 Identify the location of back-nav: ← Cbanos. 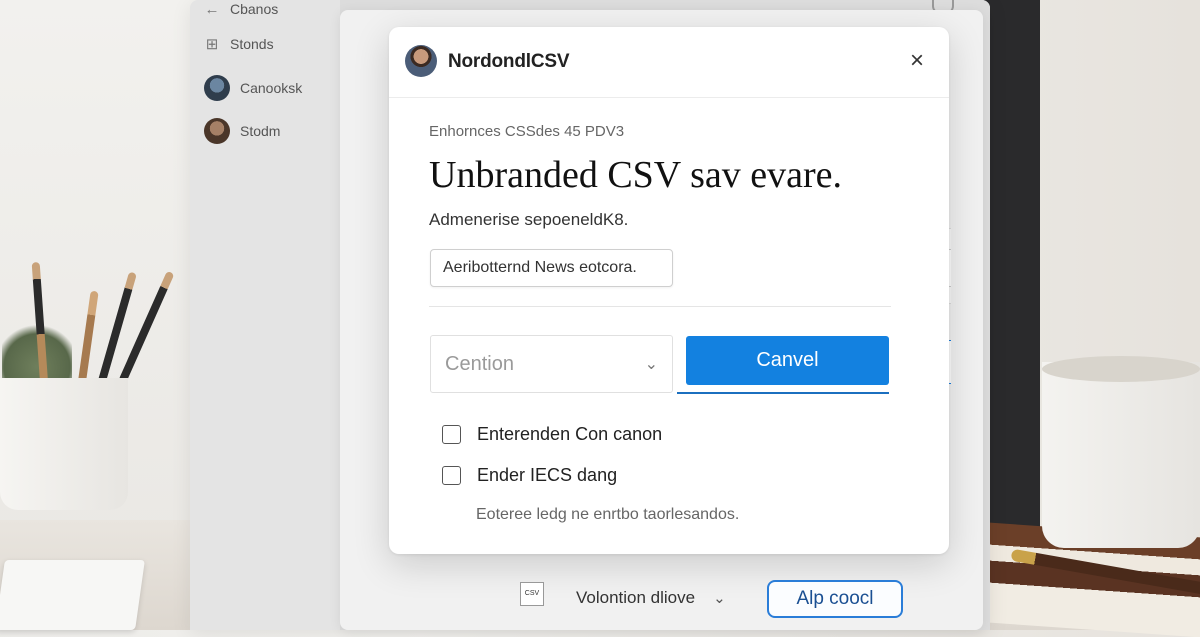
(241, 12).